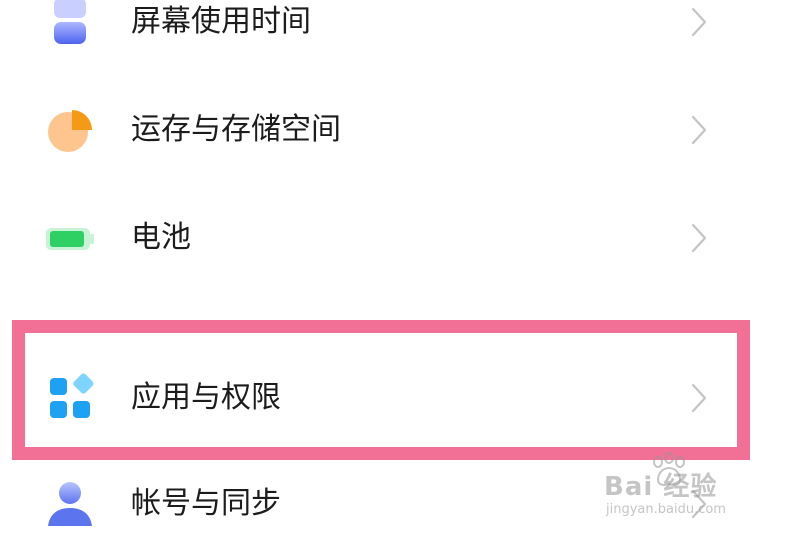 The width and height of the screenshot is (788, 552). Describe the element at coordinates (70, 398) in the screenshot. I see `app-grid-icon` at that location.